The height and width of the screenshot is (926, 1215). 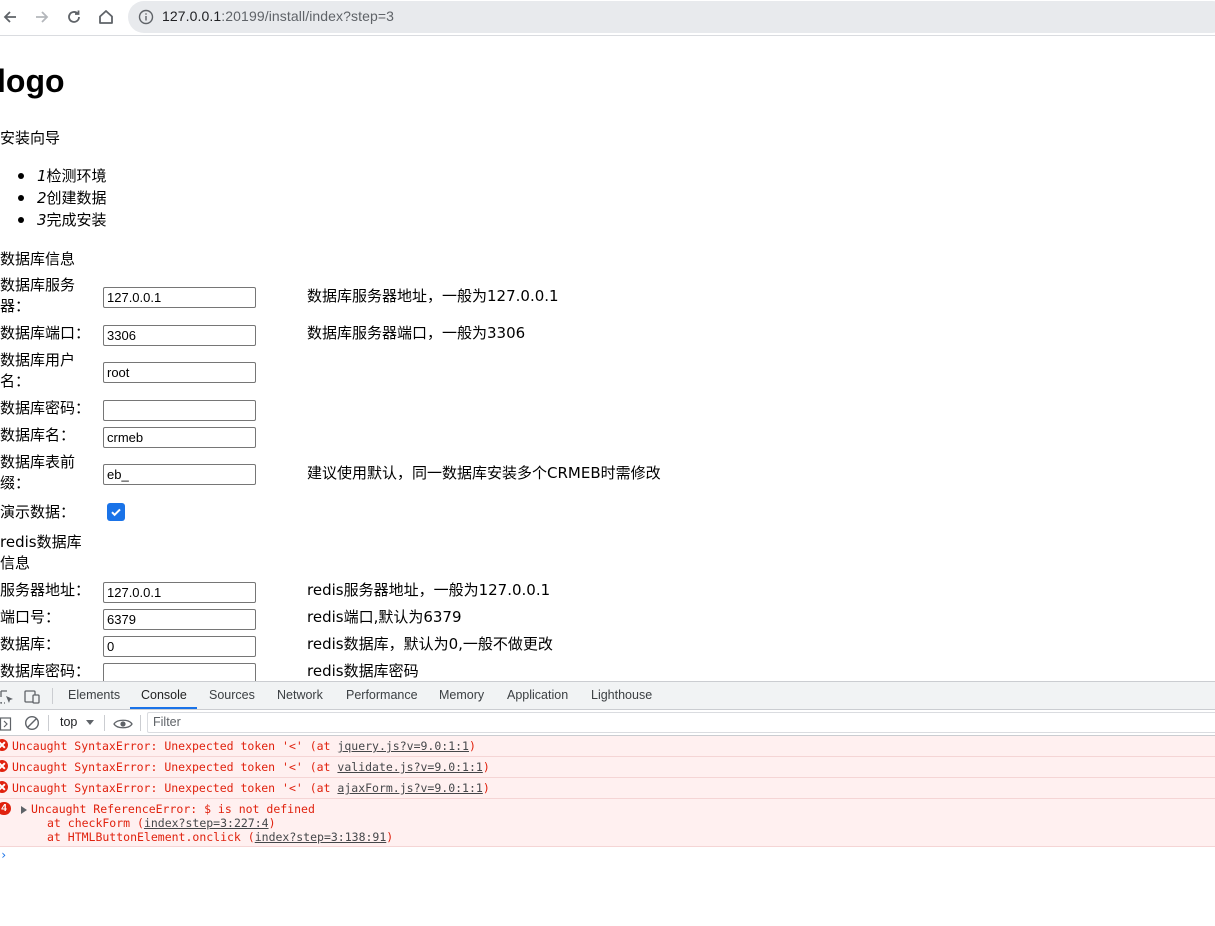 I want to click on source-link: index?step=3:227:4, so click(x=206, y=823).